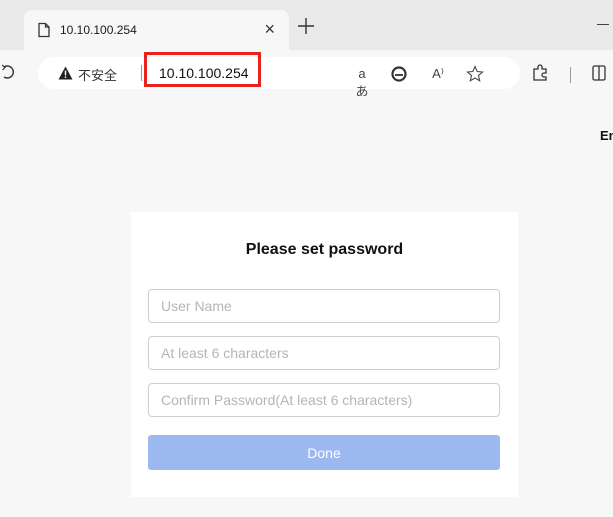 Image resolution: width=613 pixels, height=517 pixels. What do you see at coordinates (156, 30) in the screenshot?
I see `browser-tab: 10.10.100.254 ×` at bounding box center [156, 30].